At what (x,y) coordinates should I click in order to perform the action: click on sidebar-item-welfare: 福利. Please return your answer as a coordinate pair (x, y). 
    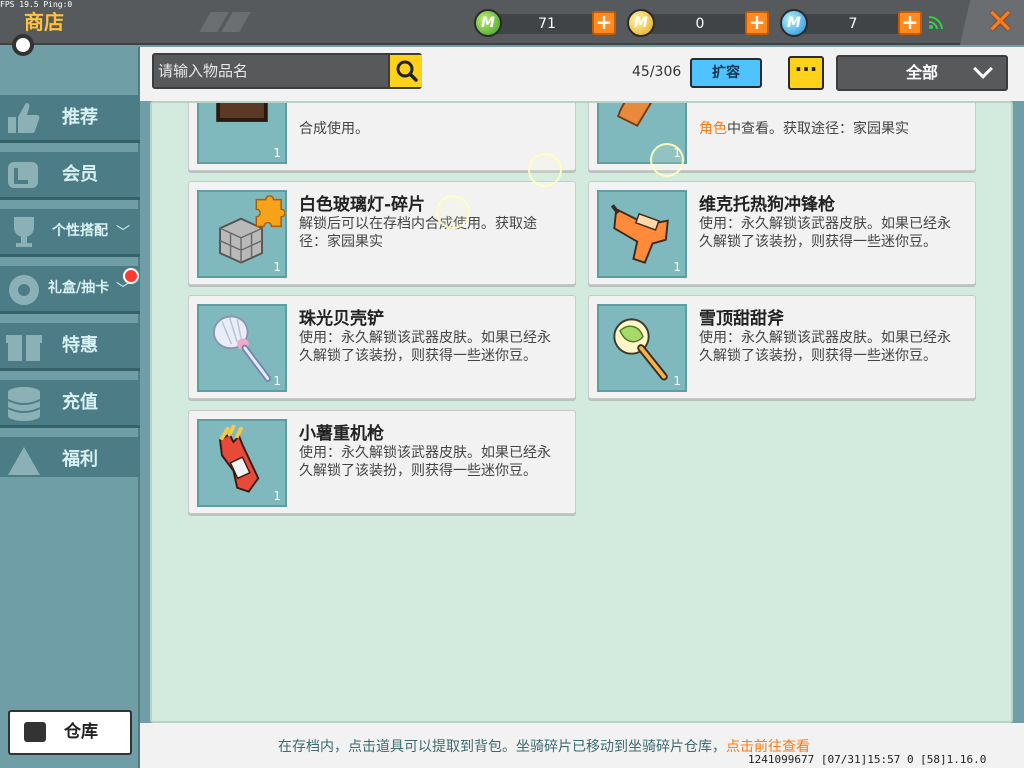
    Looking at the image, I should click on (70, 457).